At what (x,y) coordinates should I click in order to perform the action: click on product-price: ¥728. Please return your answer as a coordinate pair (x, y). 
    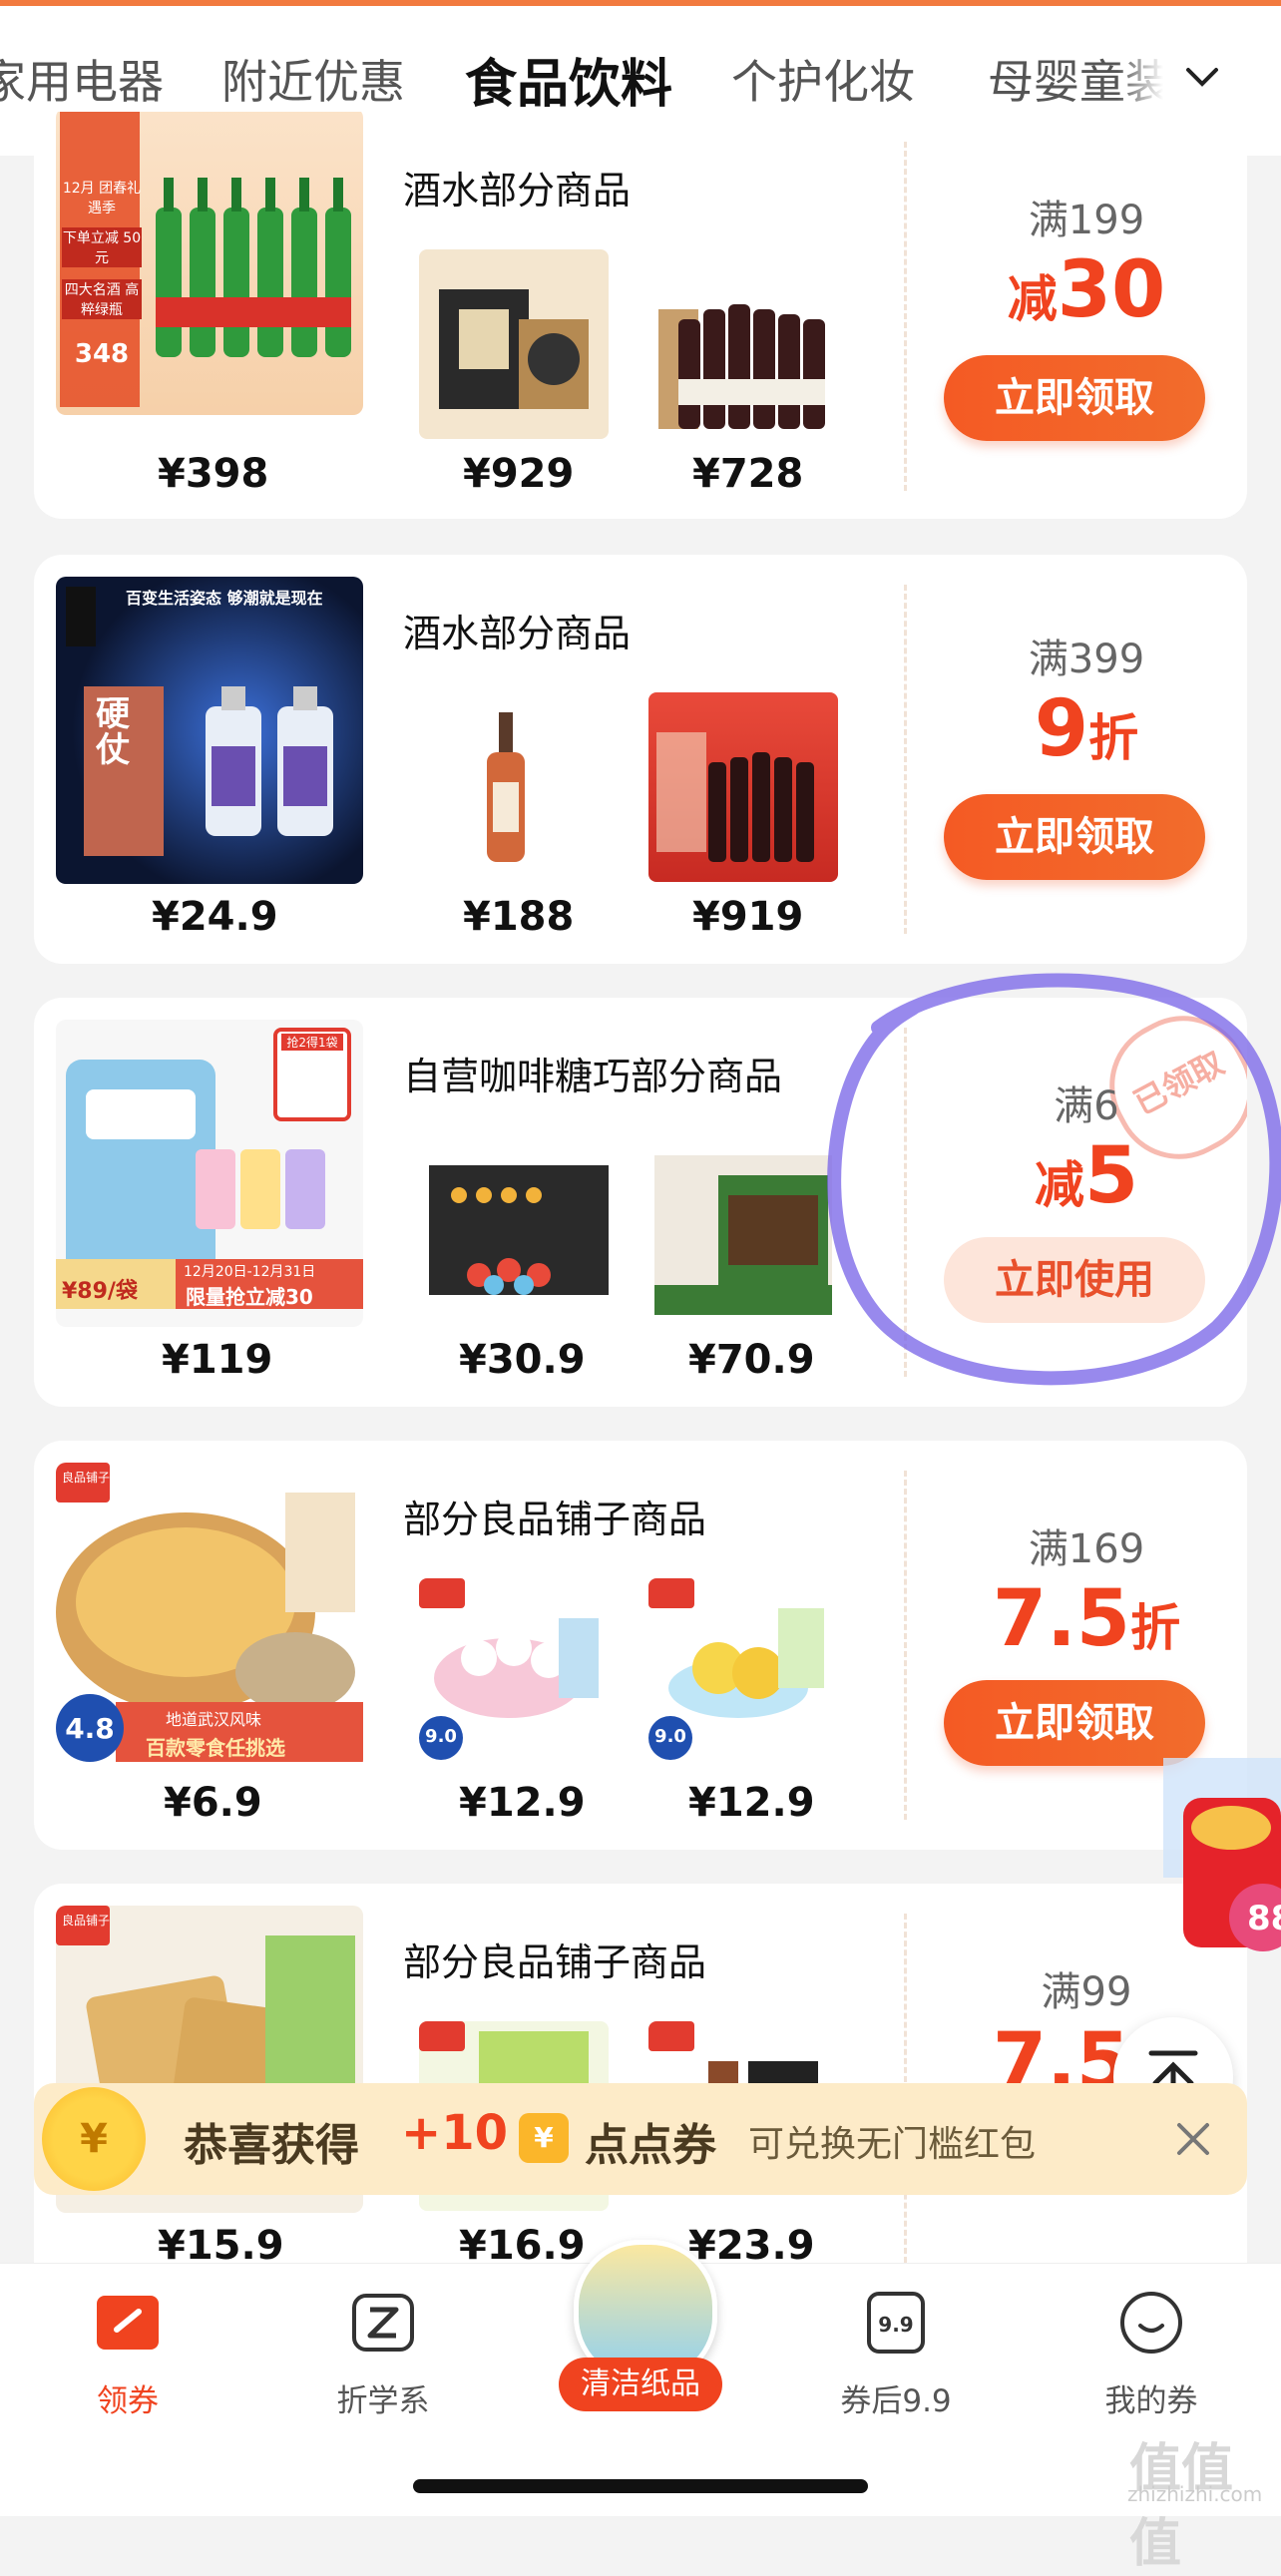
    Looking at the image, I should click on (748, 474).